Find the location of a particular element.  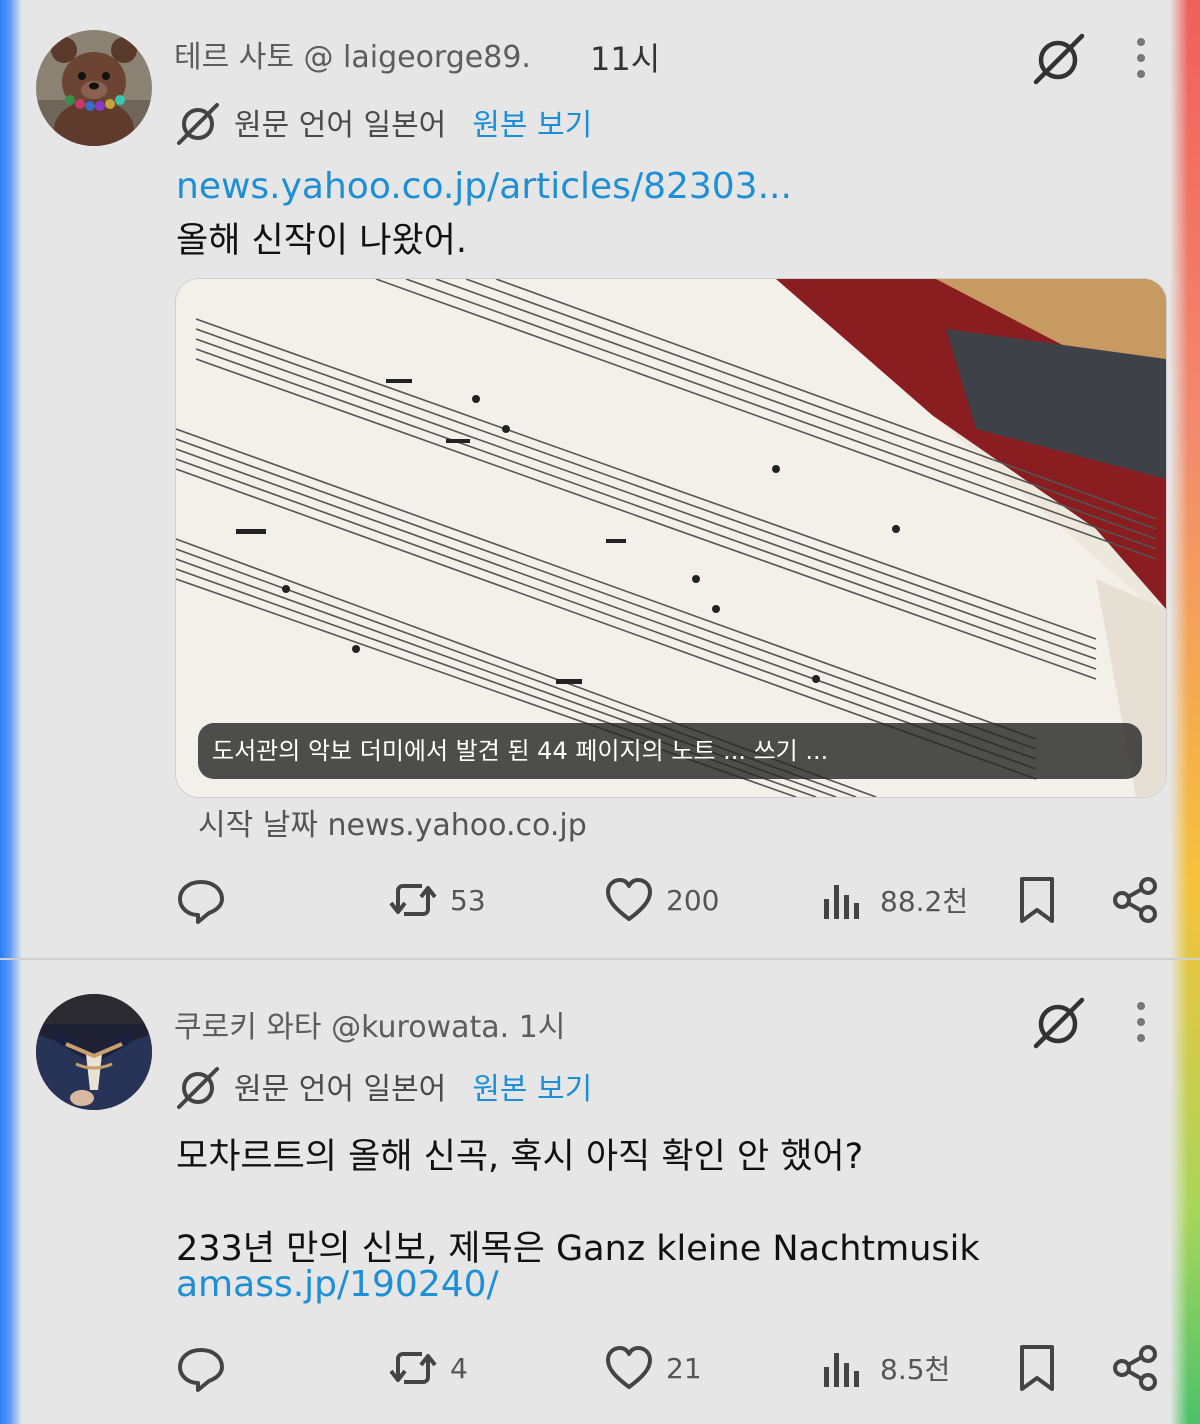

card-source: 시작 날짜 news.yahoo.co.jp is located at coordinates (392, 822).